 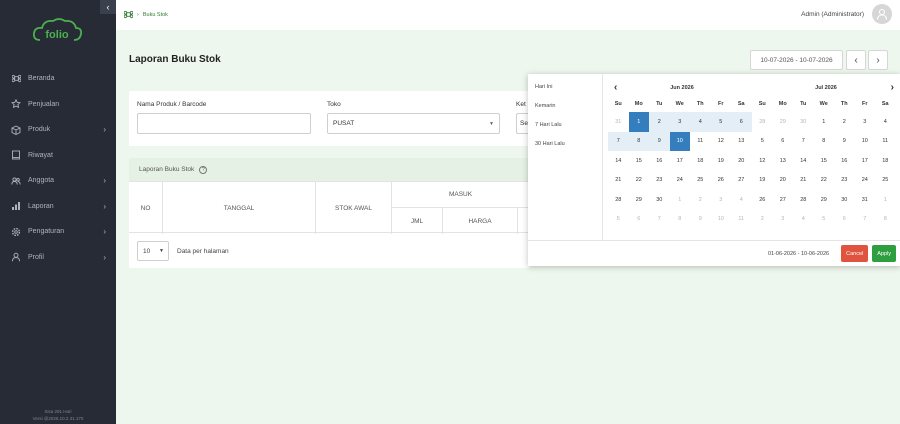 What do you see at coordinates (128, 15) in the screenshot?
I see `command-icon` at bounding box center [128, 15].